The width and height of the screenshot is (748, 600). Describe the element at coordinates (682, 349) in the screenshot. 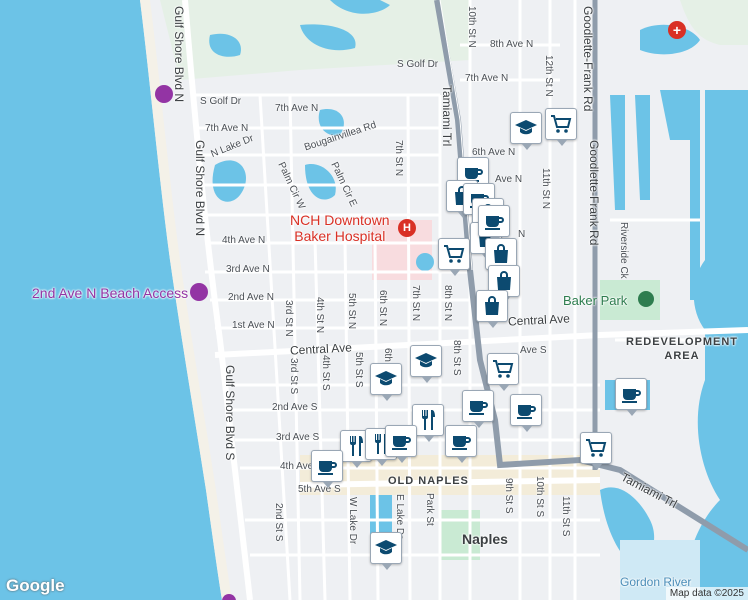

I see `redevelopment-area-label: REDEVELOPMENT AREA` at that location.